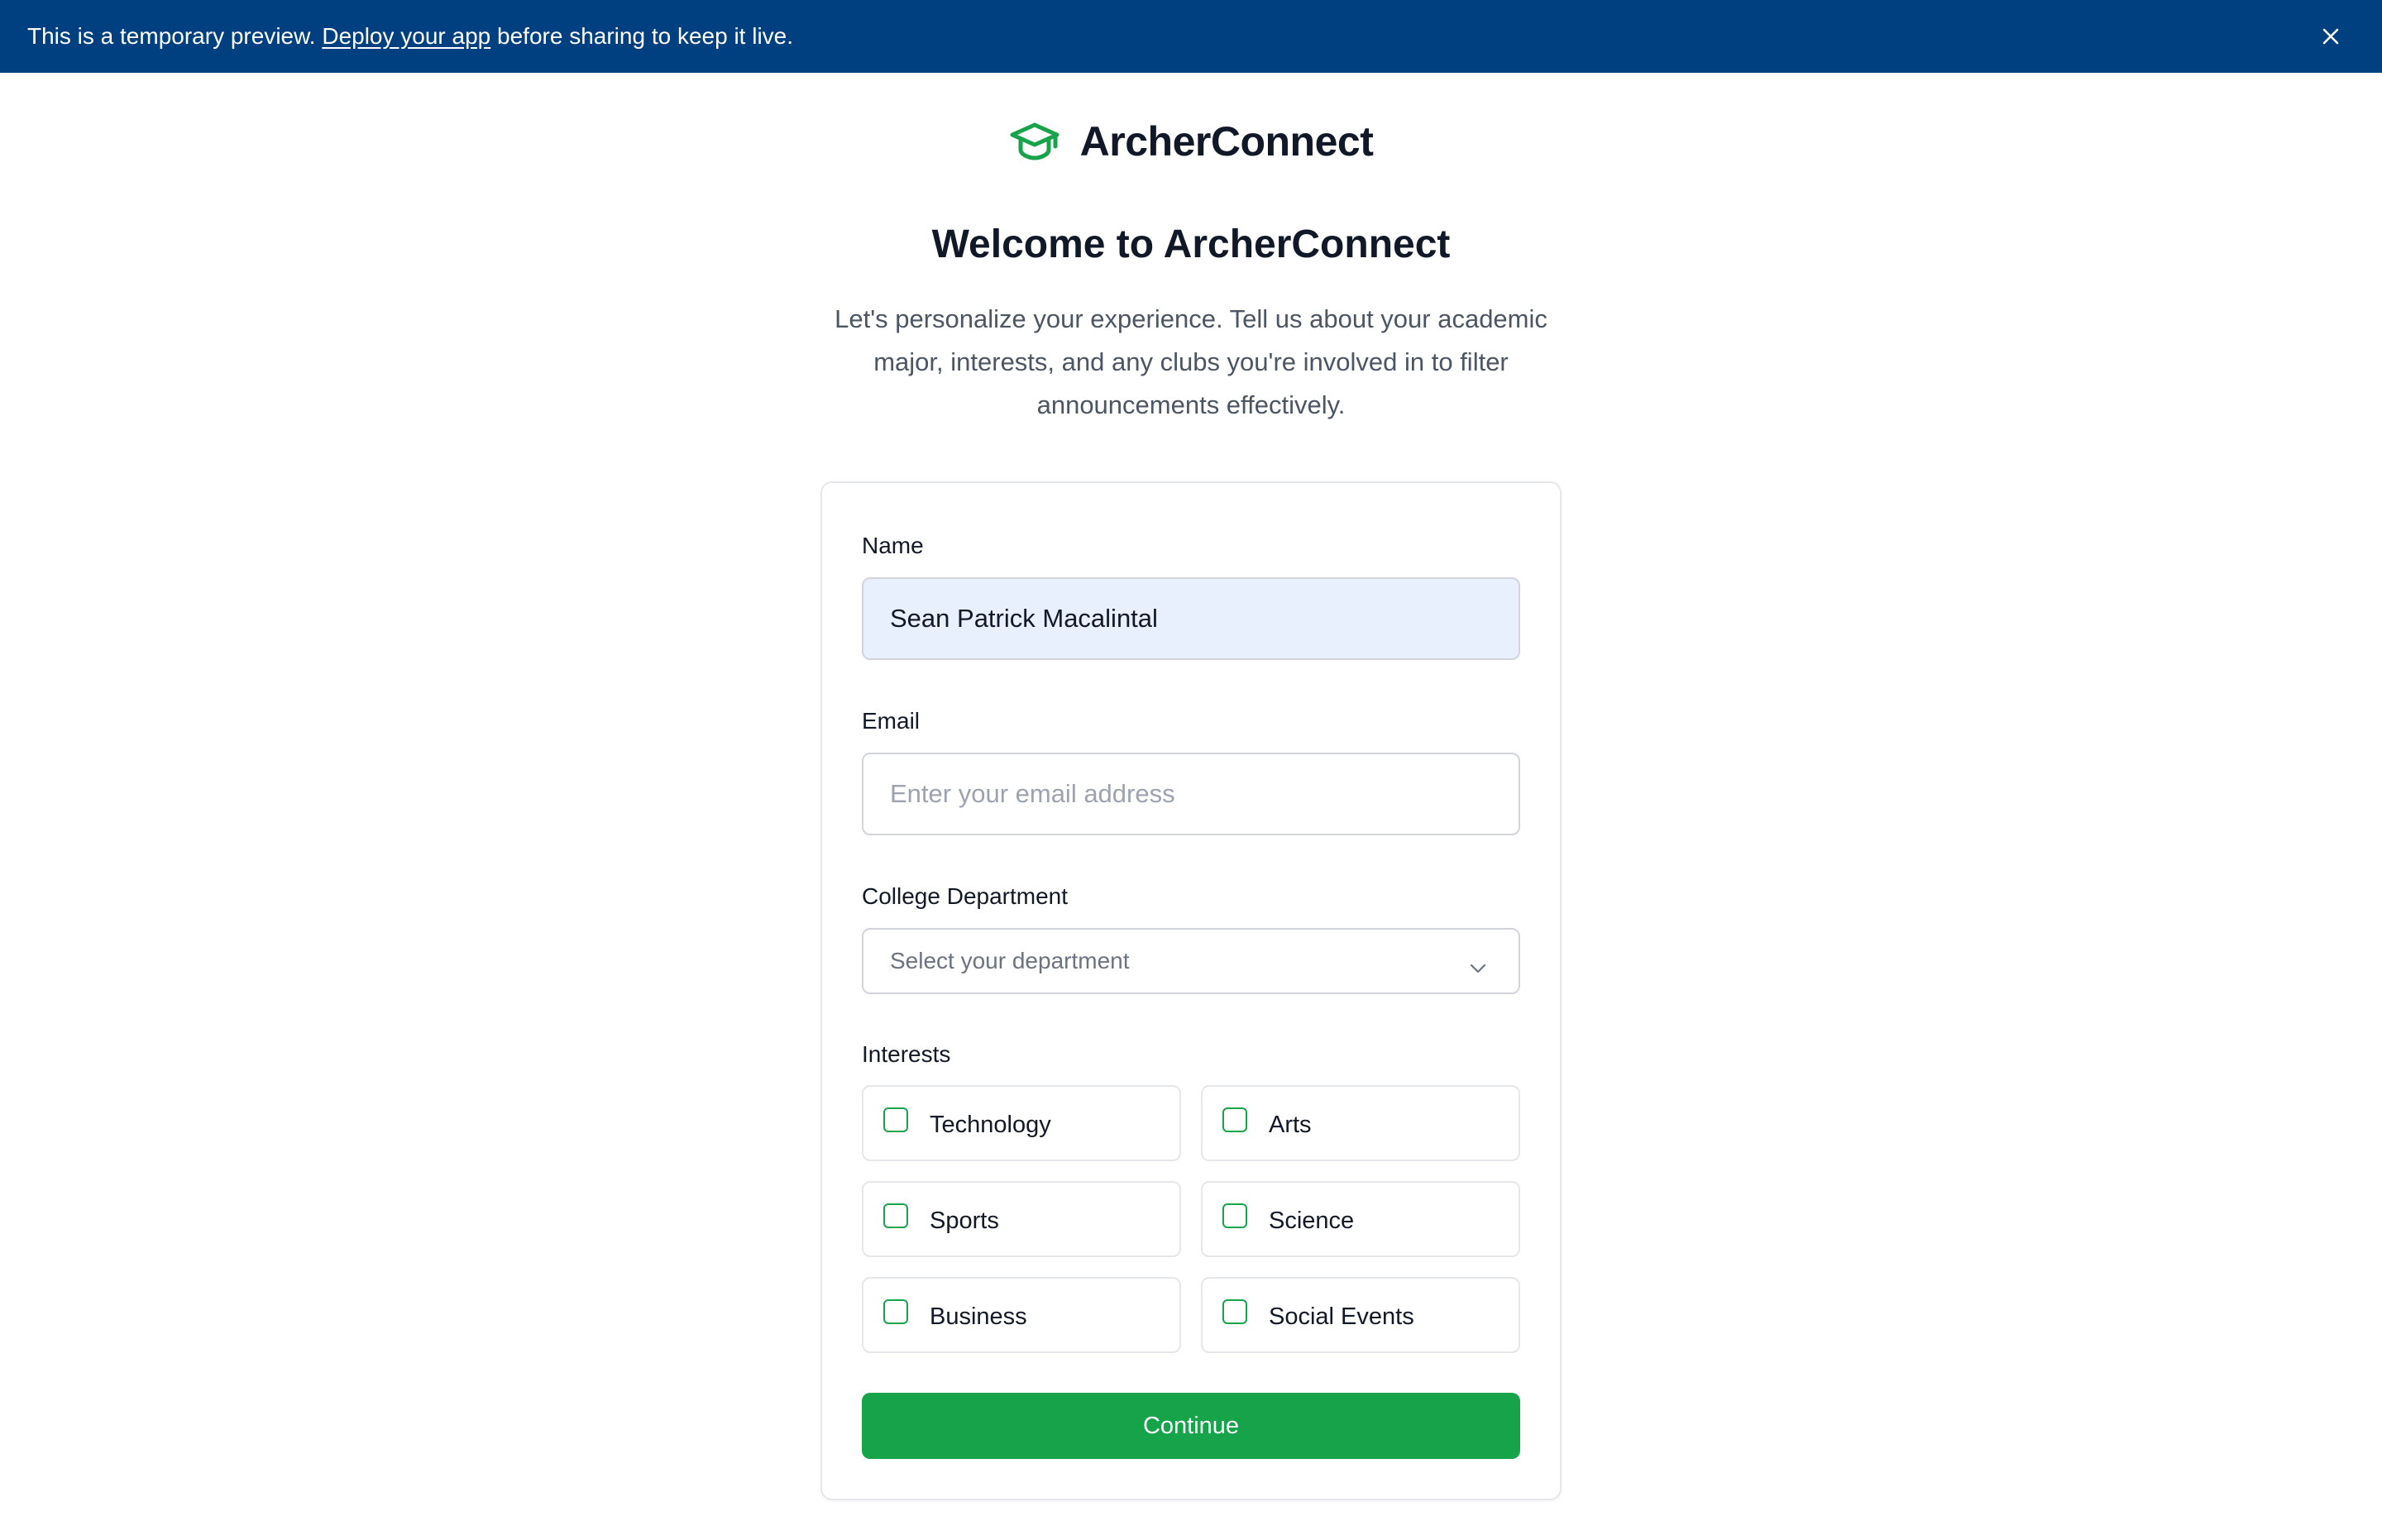 The height and width of the screenshot is (1540, 2382). Describe the element at coordinates (1360, 1219) in the screenshot. I see `interest-option-science: Science` at that location.